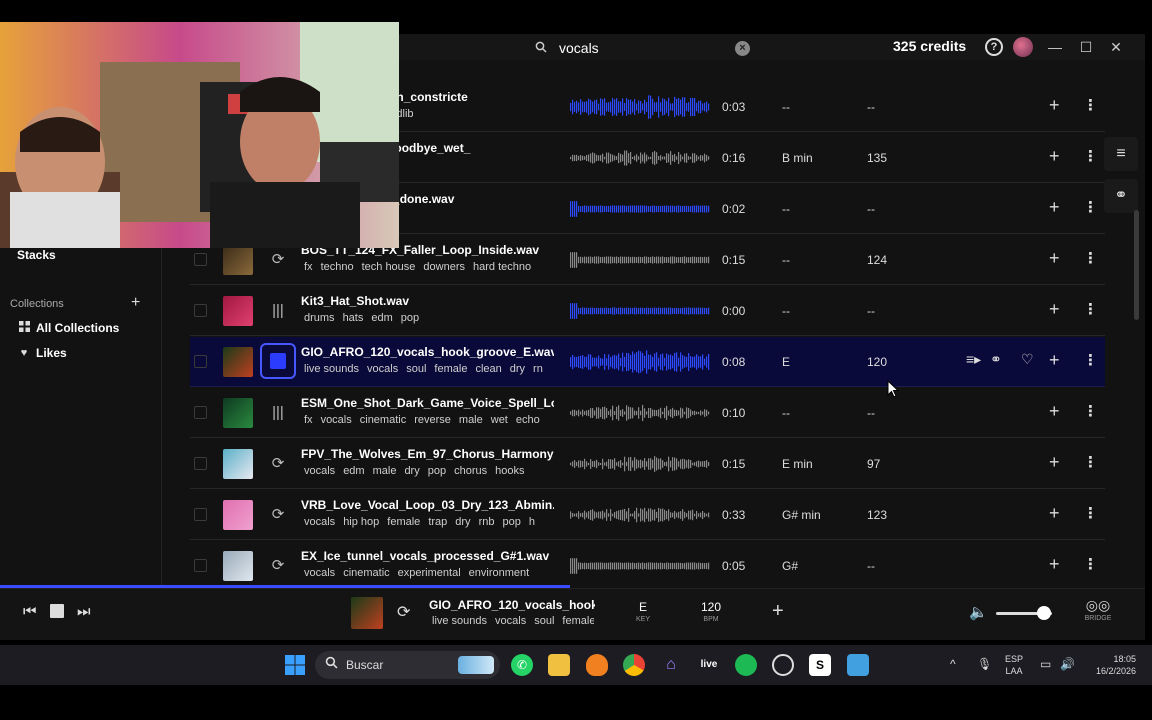 This screenshot has width=1152, height=720. I want to click on tag: live sounds, so click(459, 621).